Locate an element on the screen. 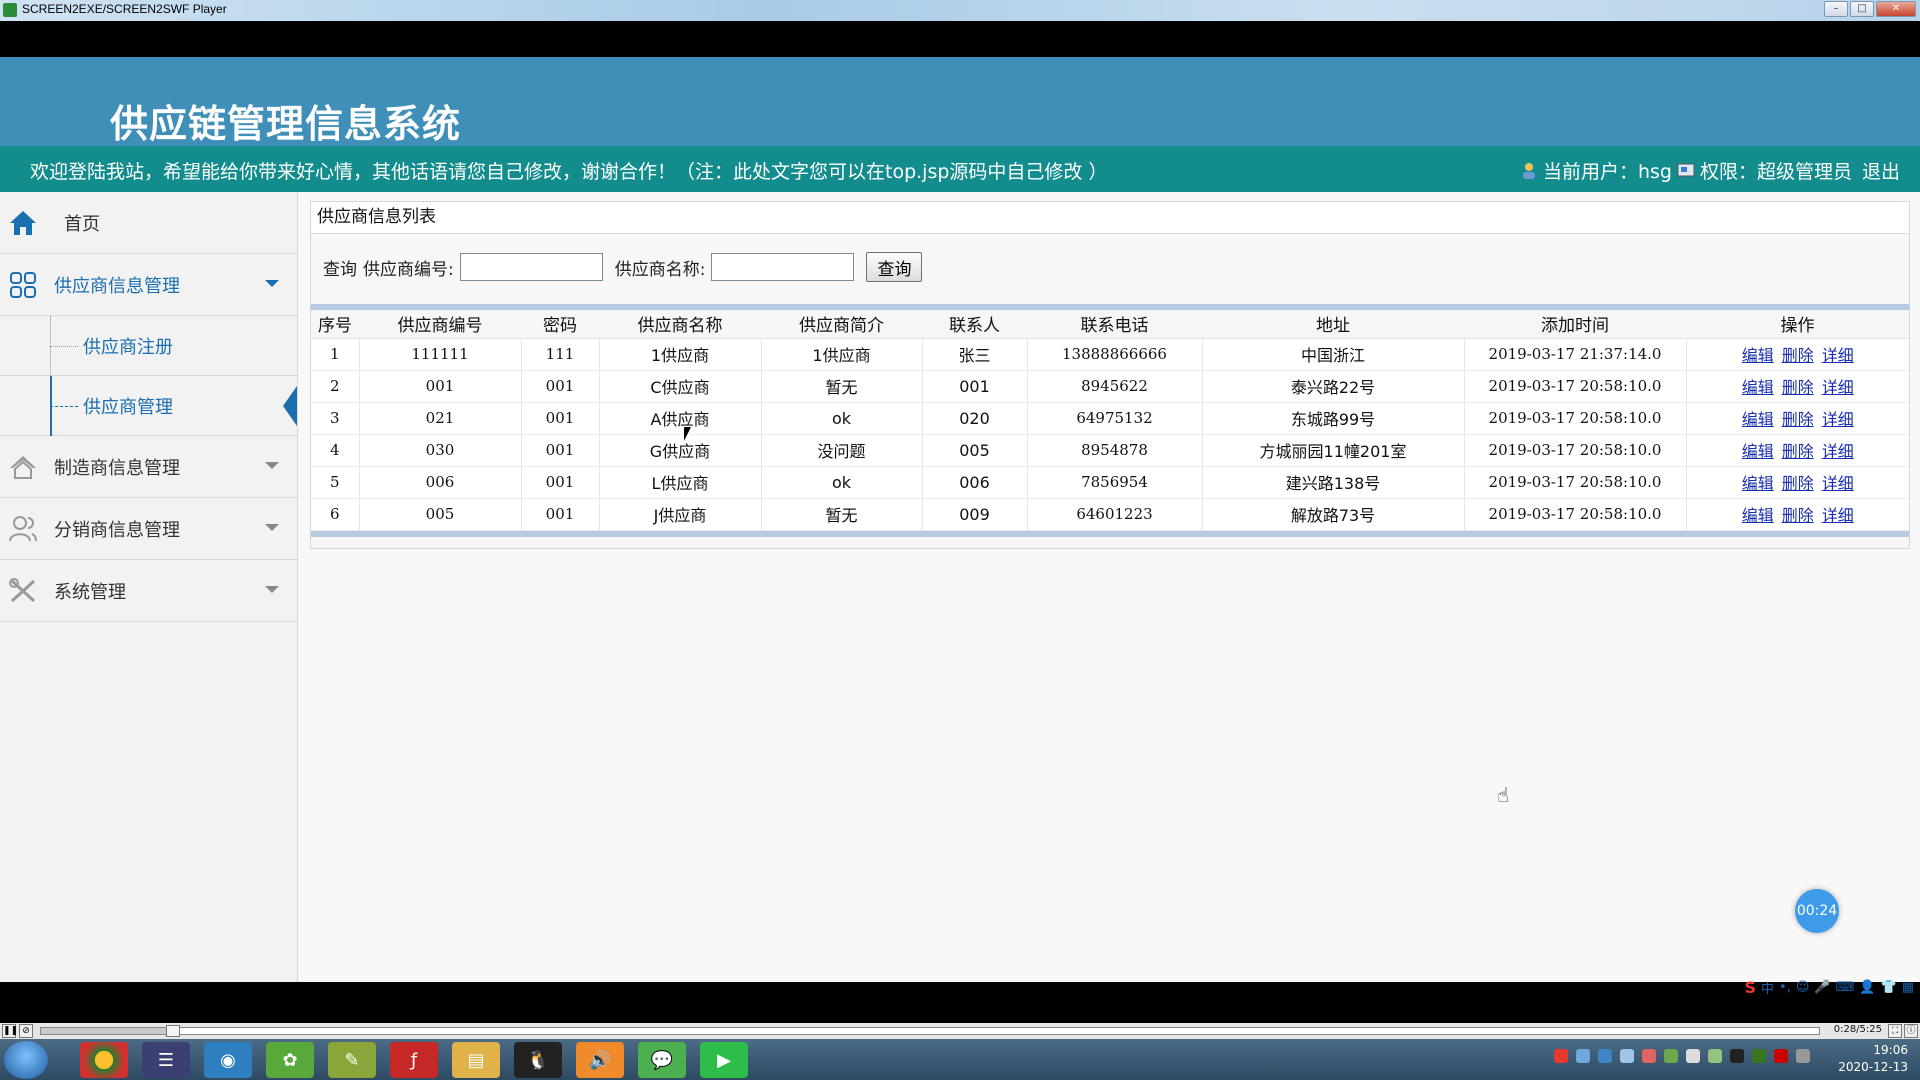  cell-password: 001 is located at coordinates (560, 386).